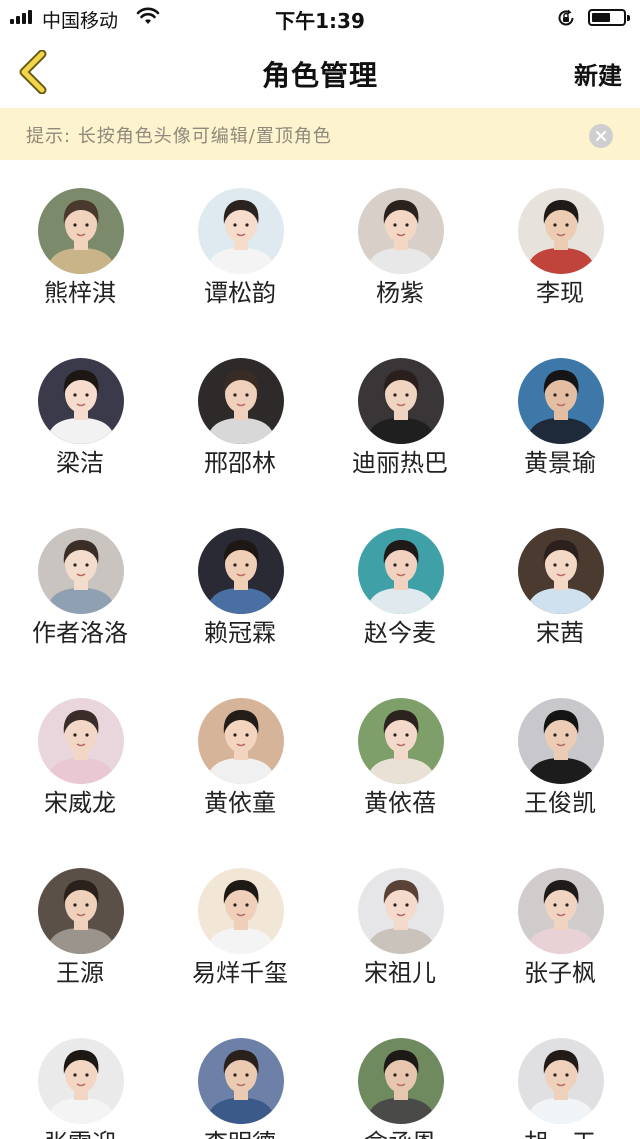 The height and width of the screenshot is (1139, 640). I want to click on close-icon, so click(601, 136).